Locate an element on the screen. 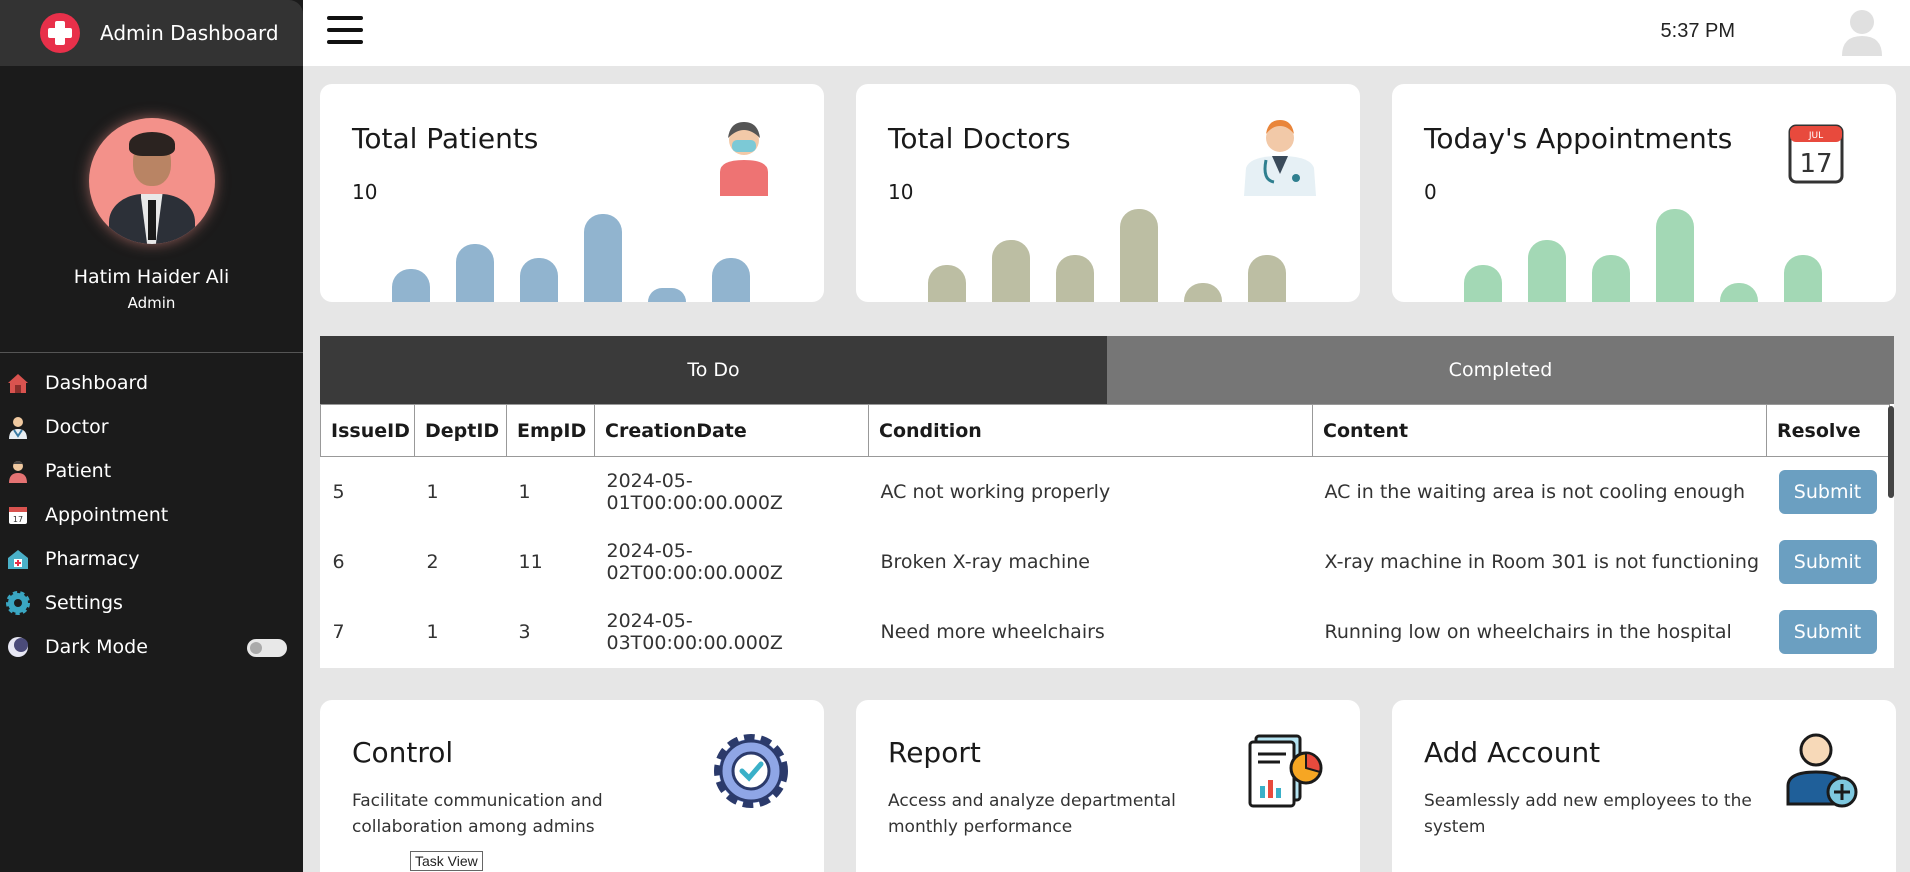 This screenshot has width=1910, height=872. clock: 5:37 PM is located at coordinates (1697, 31).